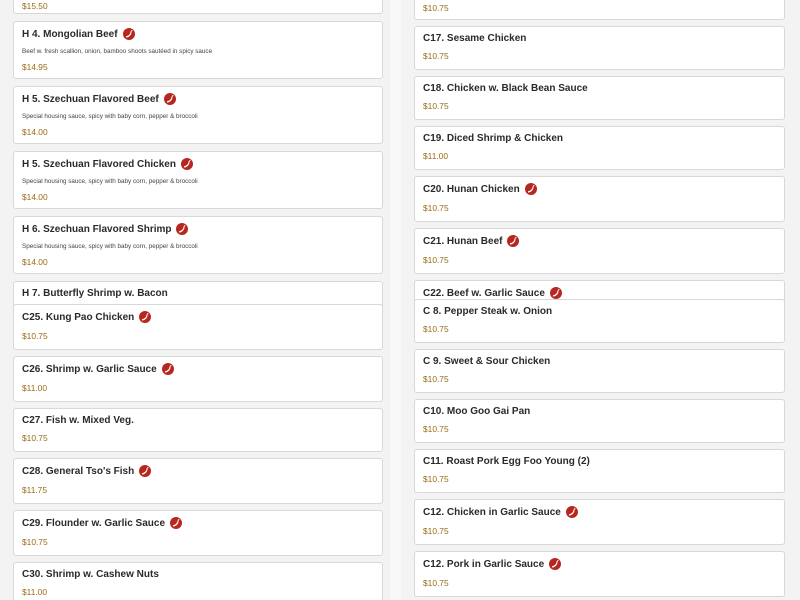 This screenshot has height=600, width=800. What do you see at coordinates (599, 251) in the screenshot?
I see `menu-item-card: C21. Hunan Beef $10.75` at bounding box center [599, 251].